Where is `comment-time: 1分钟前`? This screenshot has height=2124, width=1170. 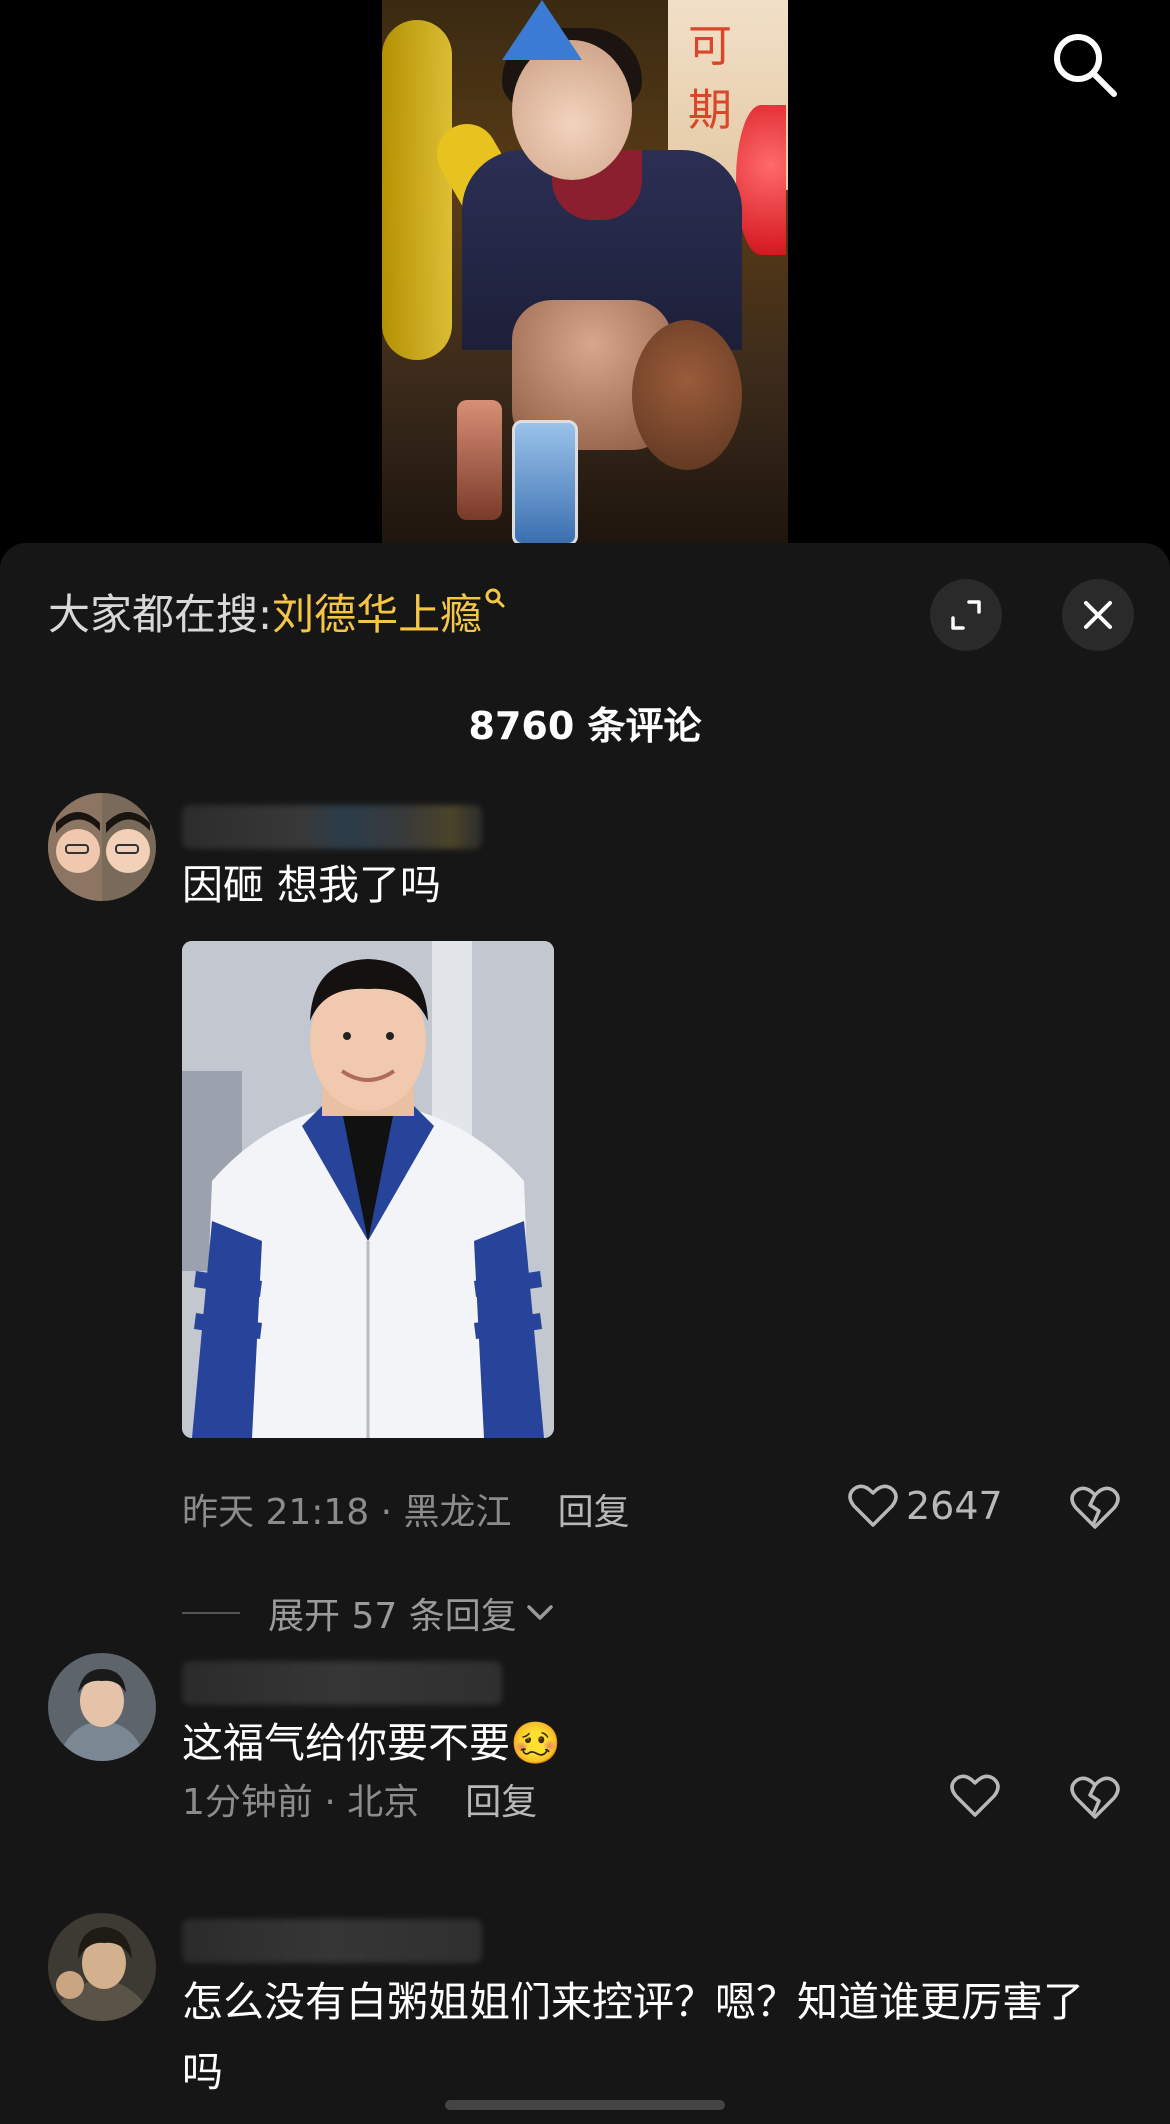 comment-time: 1分钟前 is located at coordinates (247, 1802).